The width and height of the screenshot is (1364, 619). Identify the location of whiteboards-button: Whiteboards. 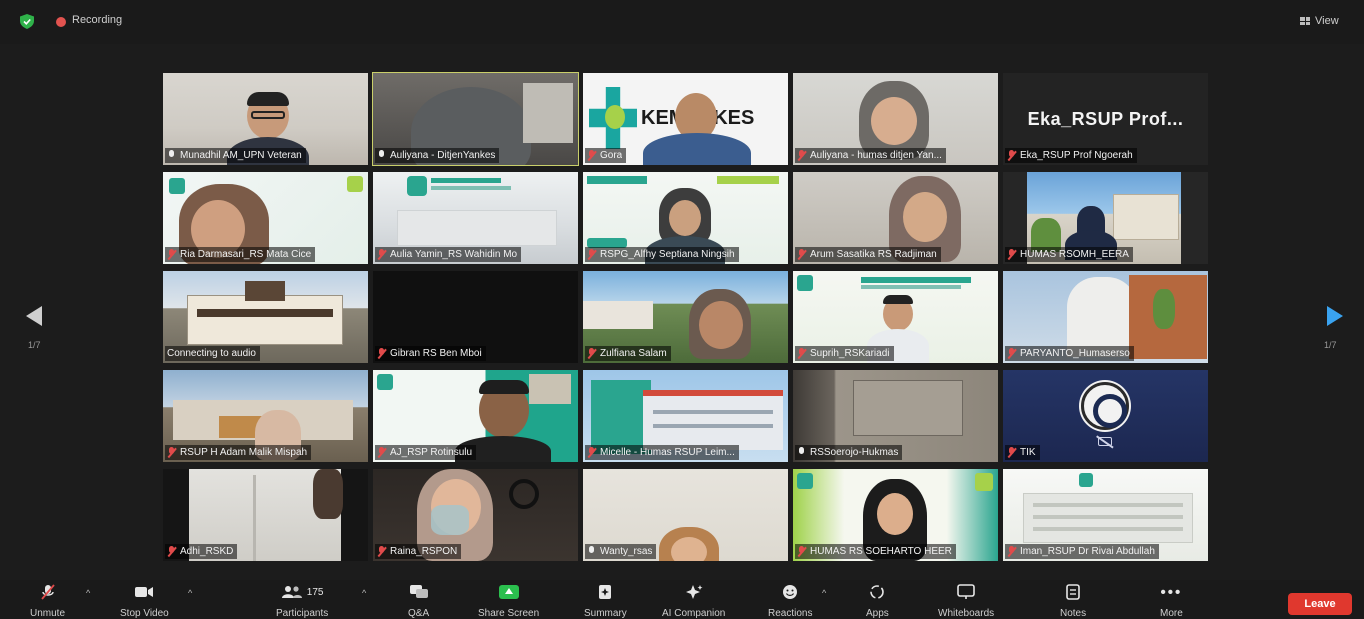
(966, 601).